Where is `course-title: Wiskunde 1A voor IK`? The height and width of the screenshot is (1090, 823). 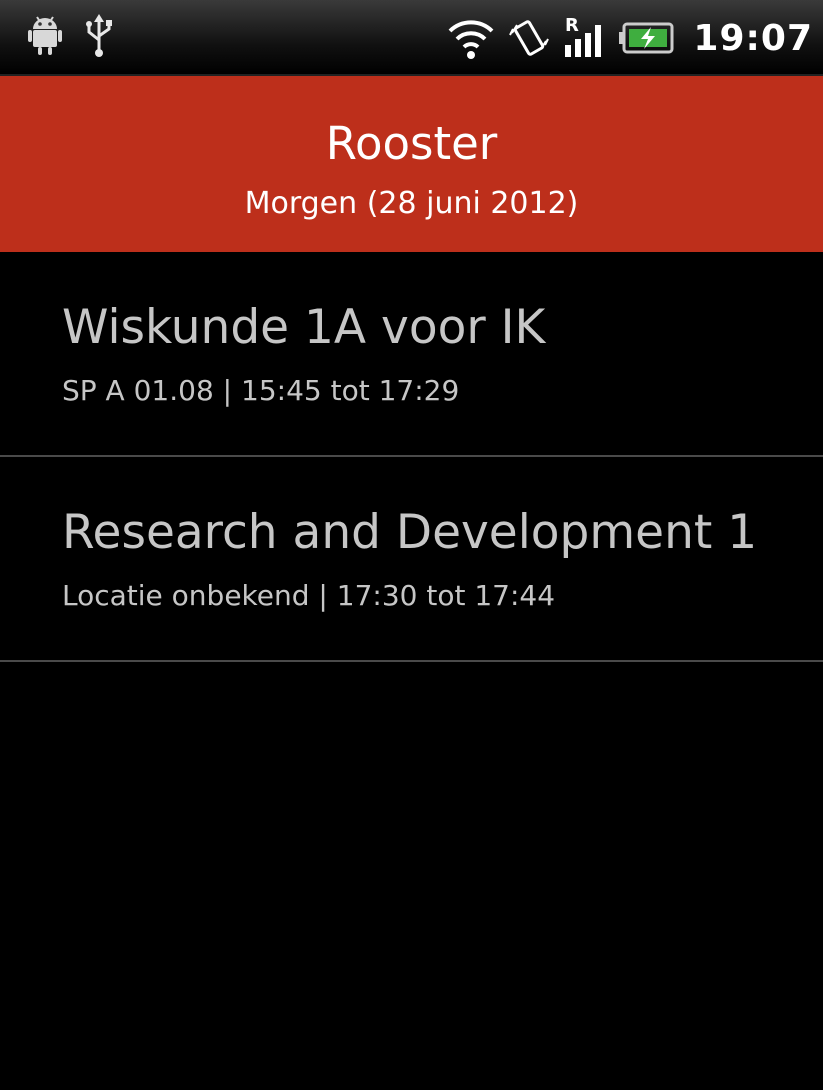
course-title: Wiskunde 1A voor IK is located at coordinates (304, 327).